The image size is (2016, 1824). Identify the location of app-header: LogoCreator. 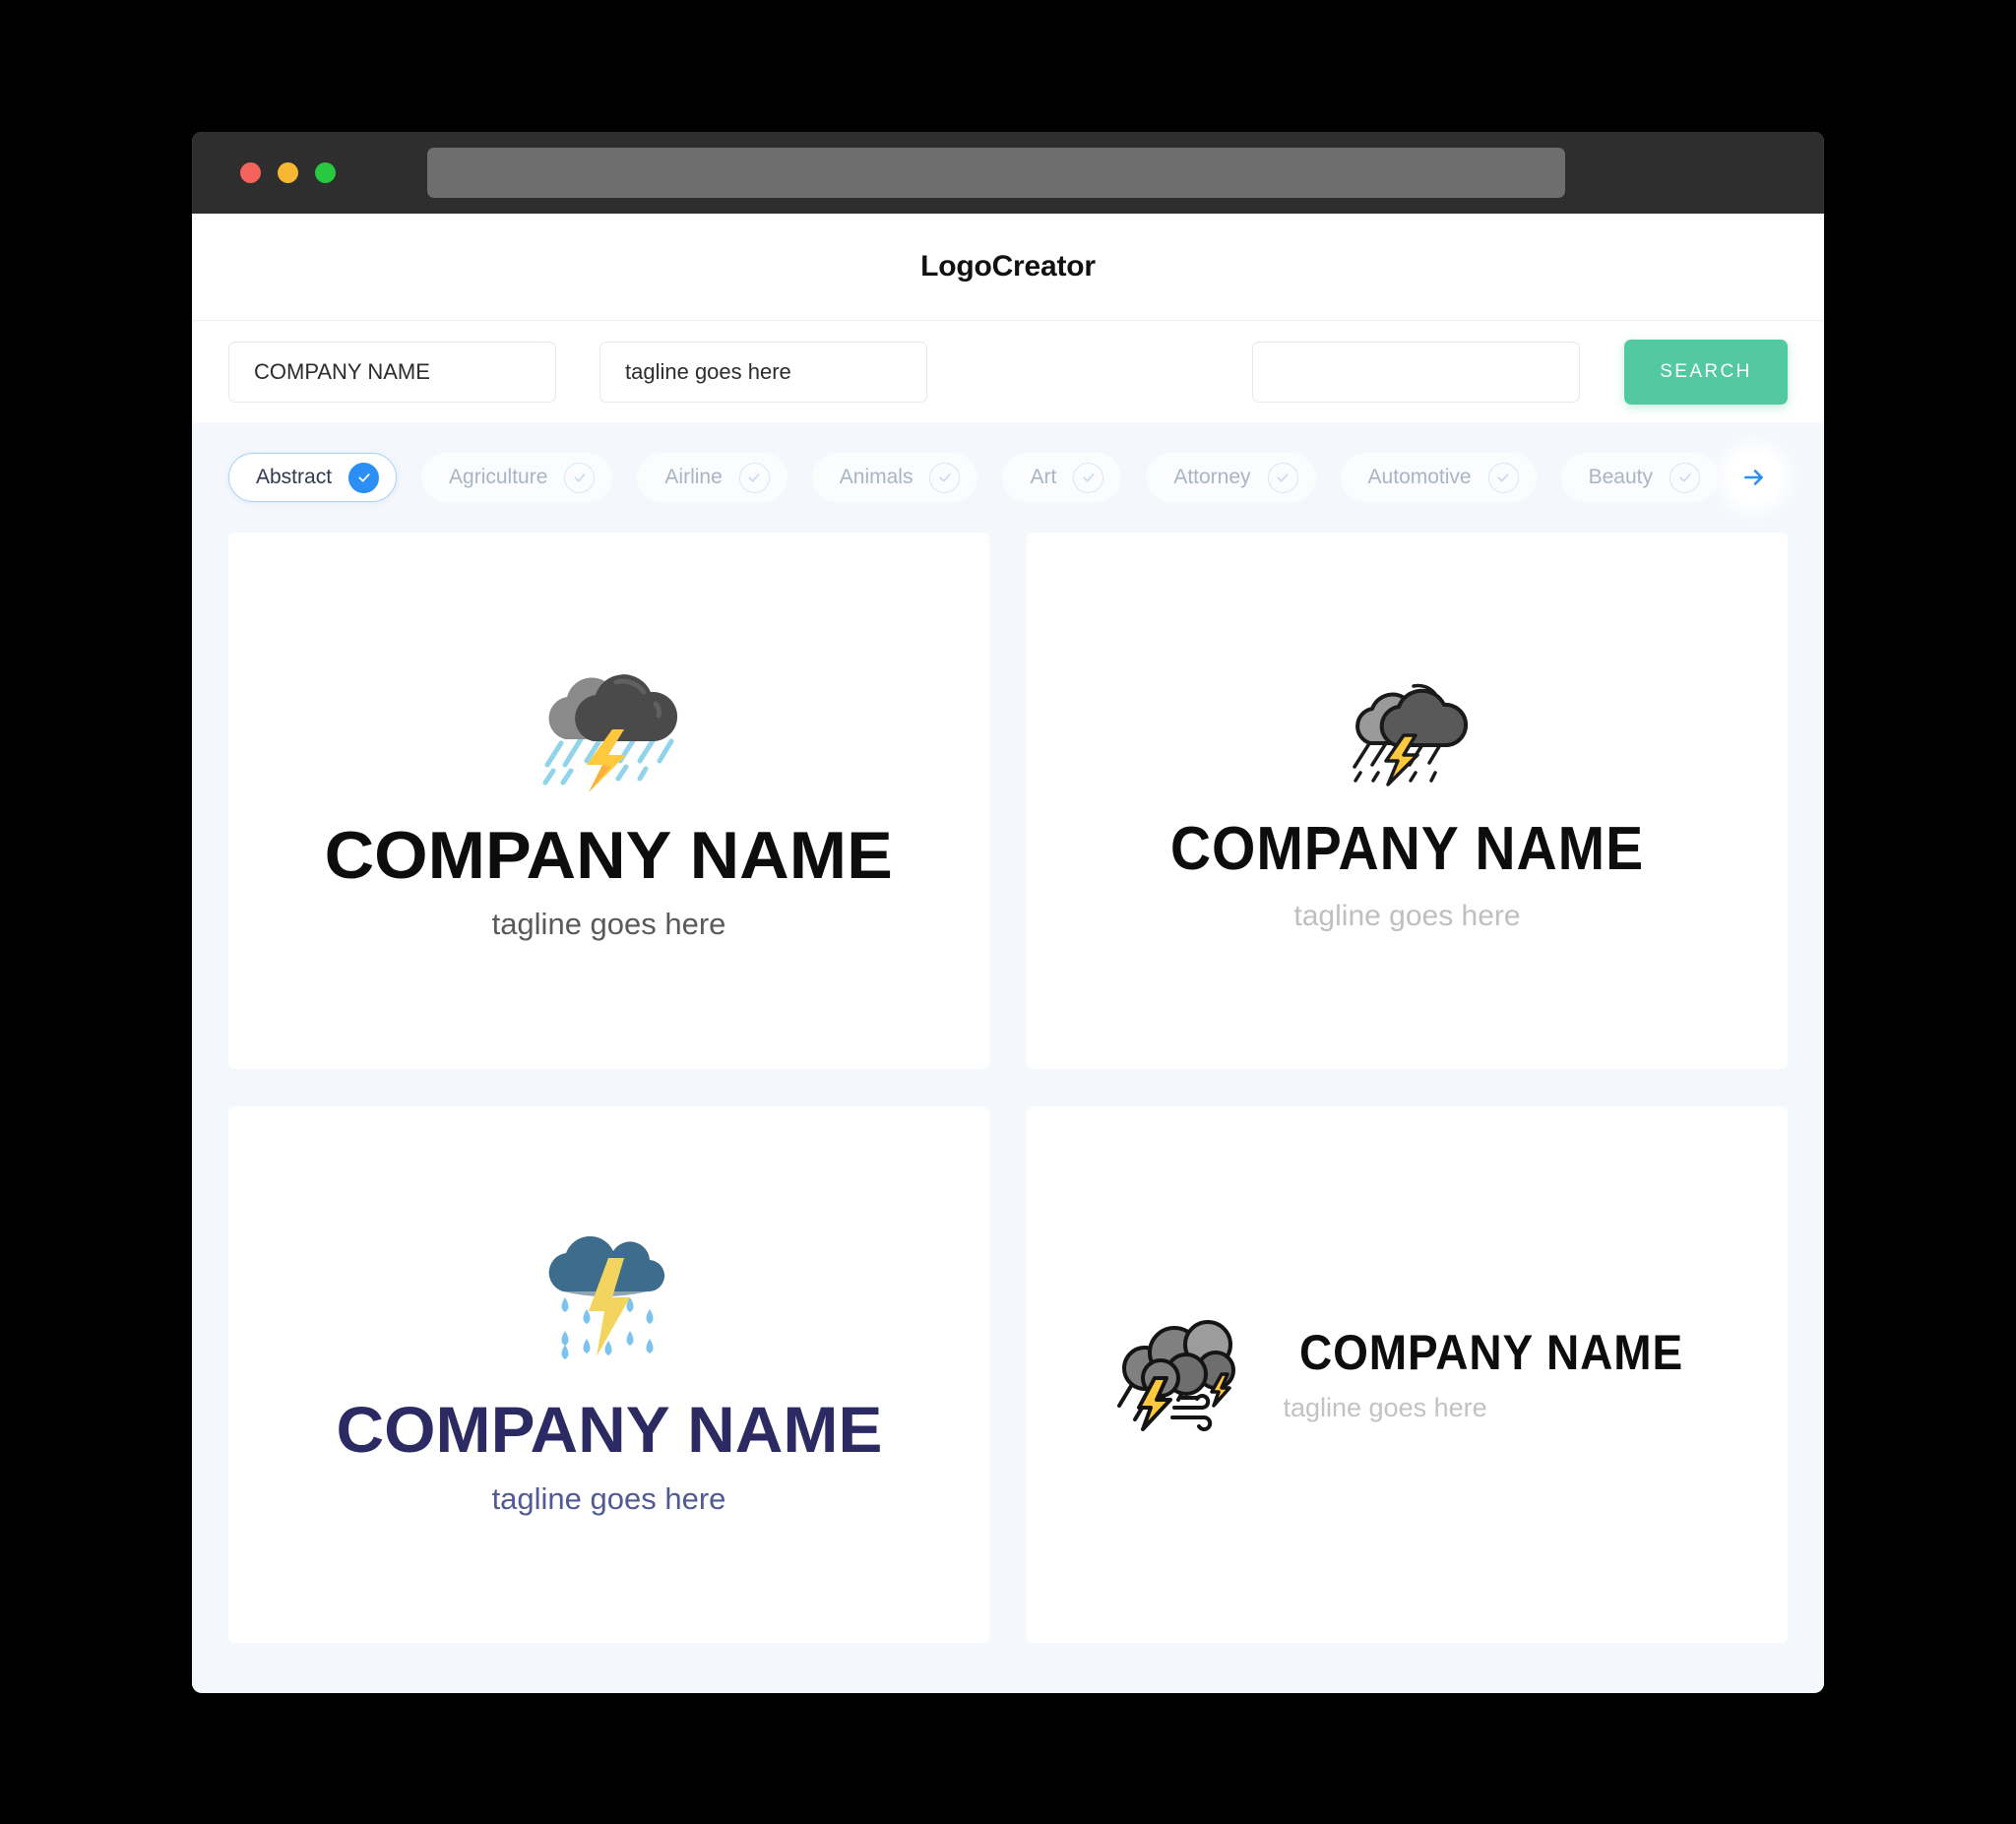
(1008, 267).